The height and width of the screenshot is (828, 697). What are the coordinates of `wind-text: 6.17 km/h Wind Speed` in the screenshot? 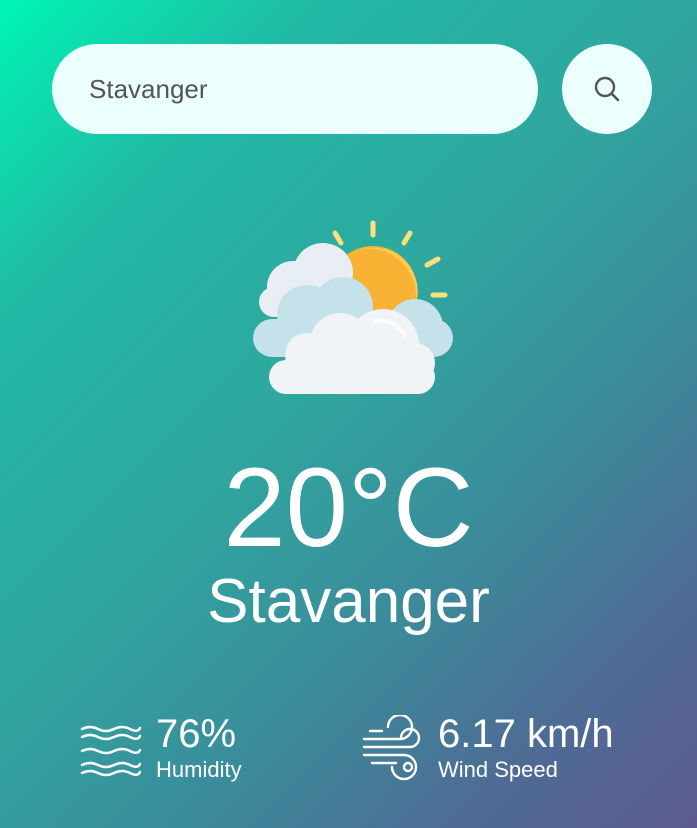 It's located at (526, 748).